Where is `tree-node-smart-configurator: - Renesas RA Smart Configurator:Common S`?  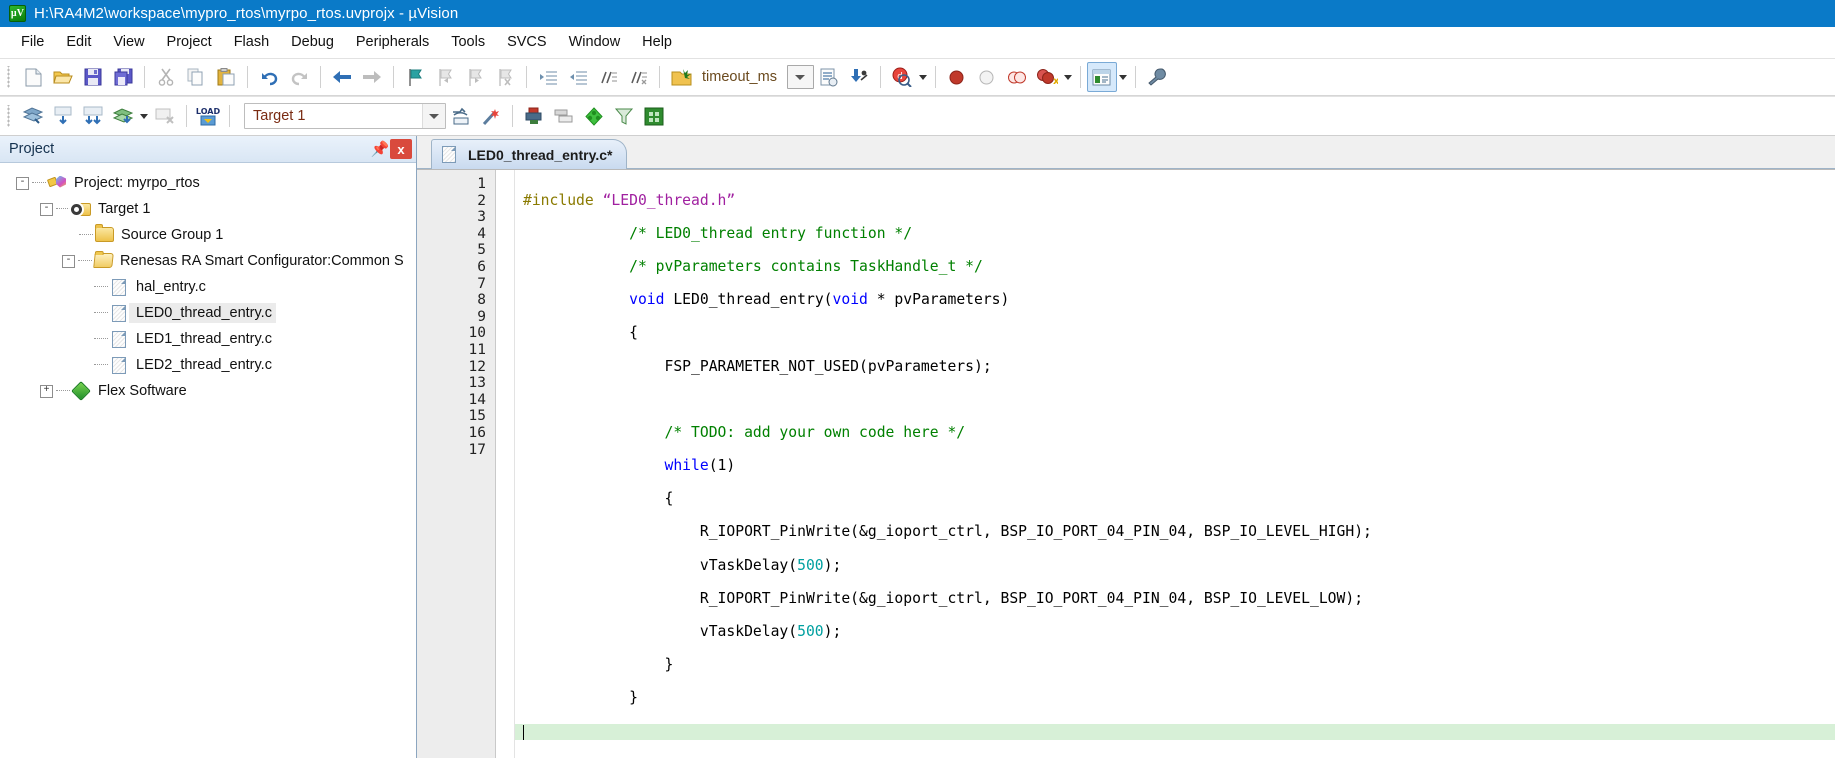
tree-node-smart-configurator: - Renesas RA Smart Configurator:Common S is located at coordinates (208, 261).